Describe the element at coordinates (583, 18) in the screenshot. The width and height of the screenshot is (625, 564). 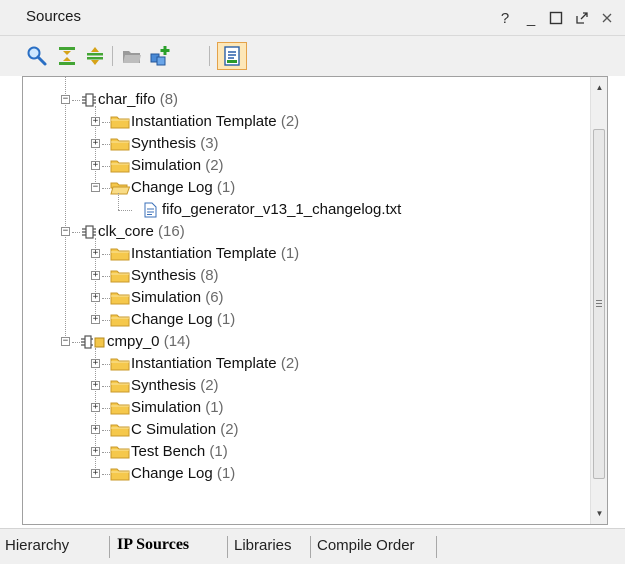
I see `float-window-button` at that location.